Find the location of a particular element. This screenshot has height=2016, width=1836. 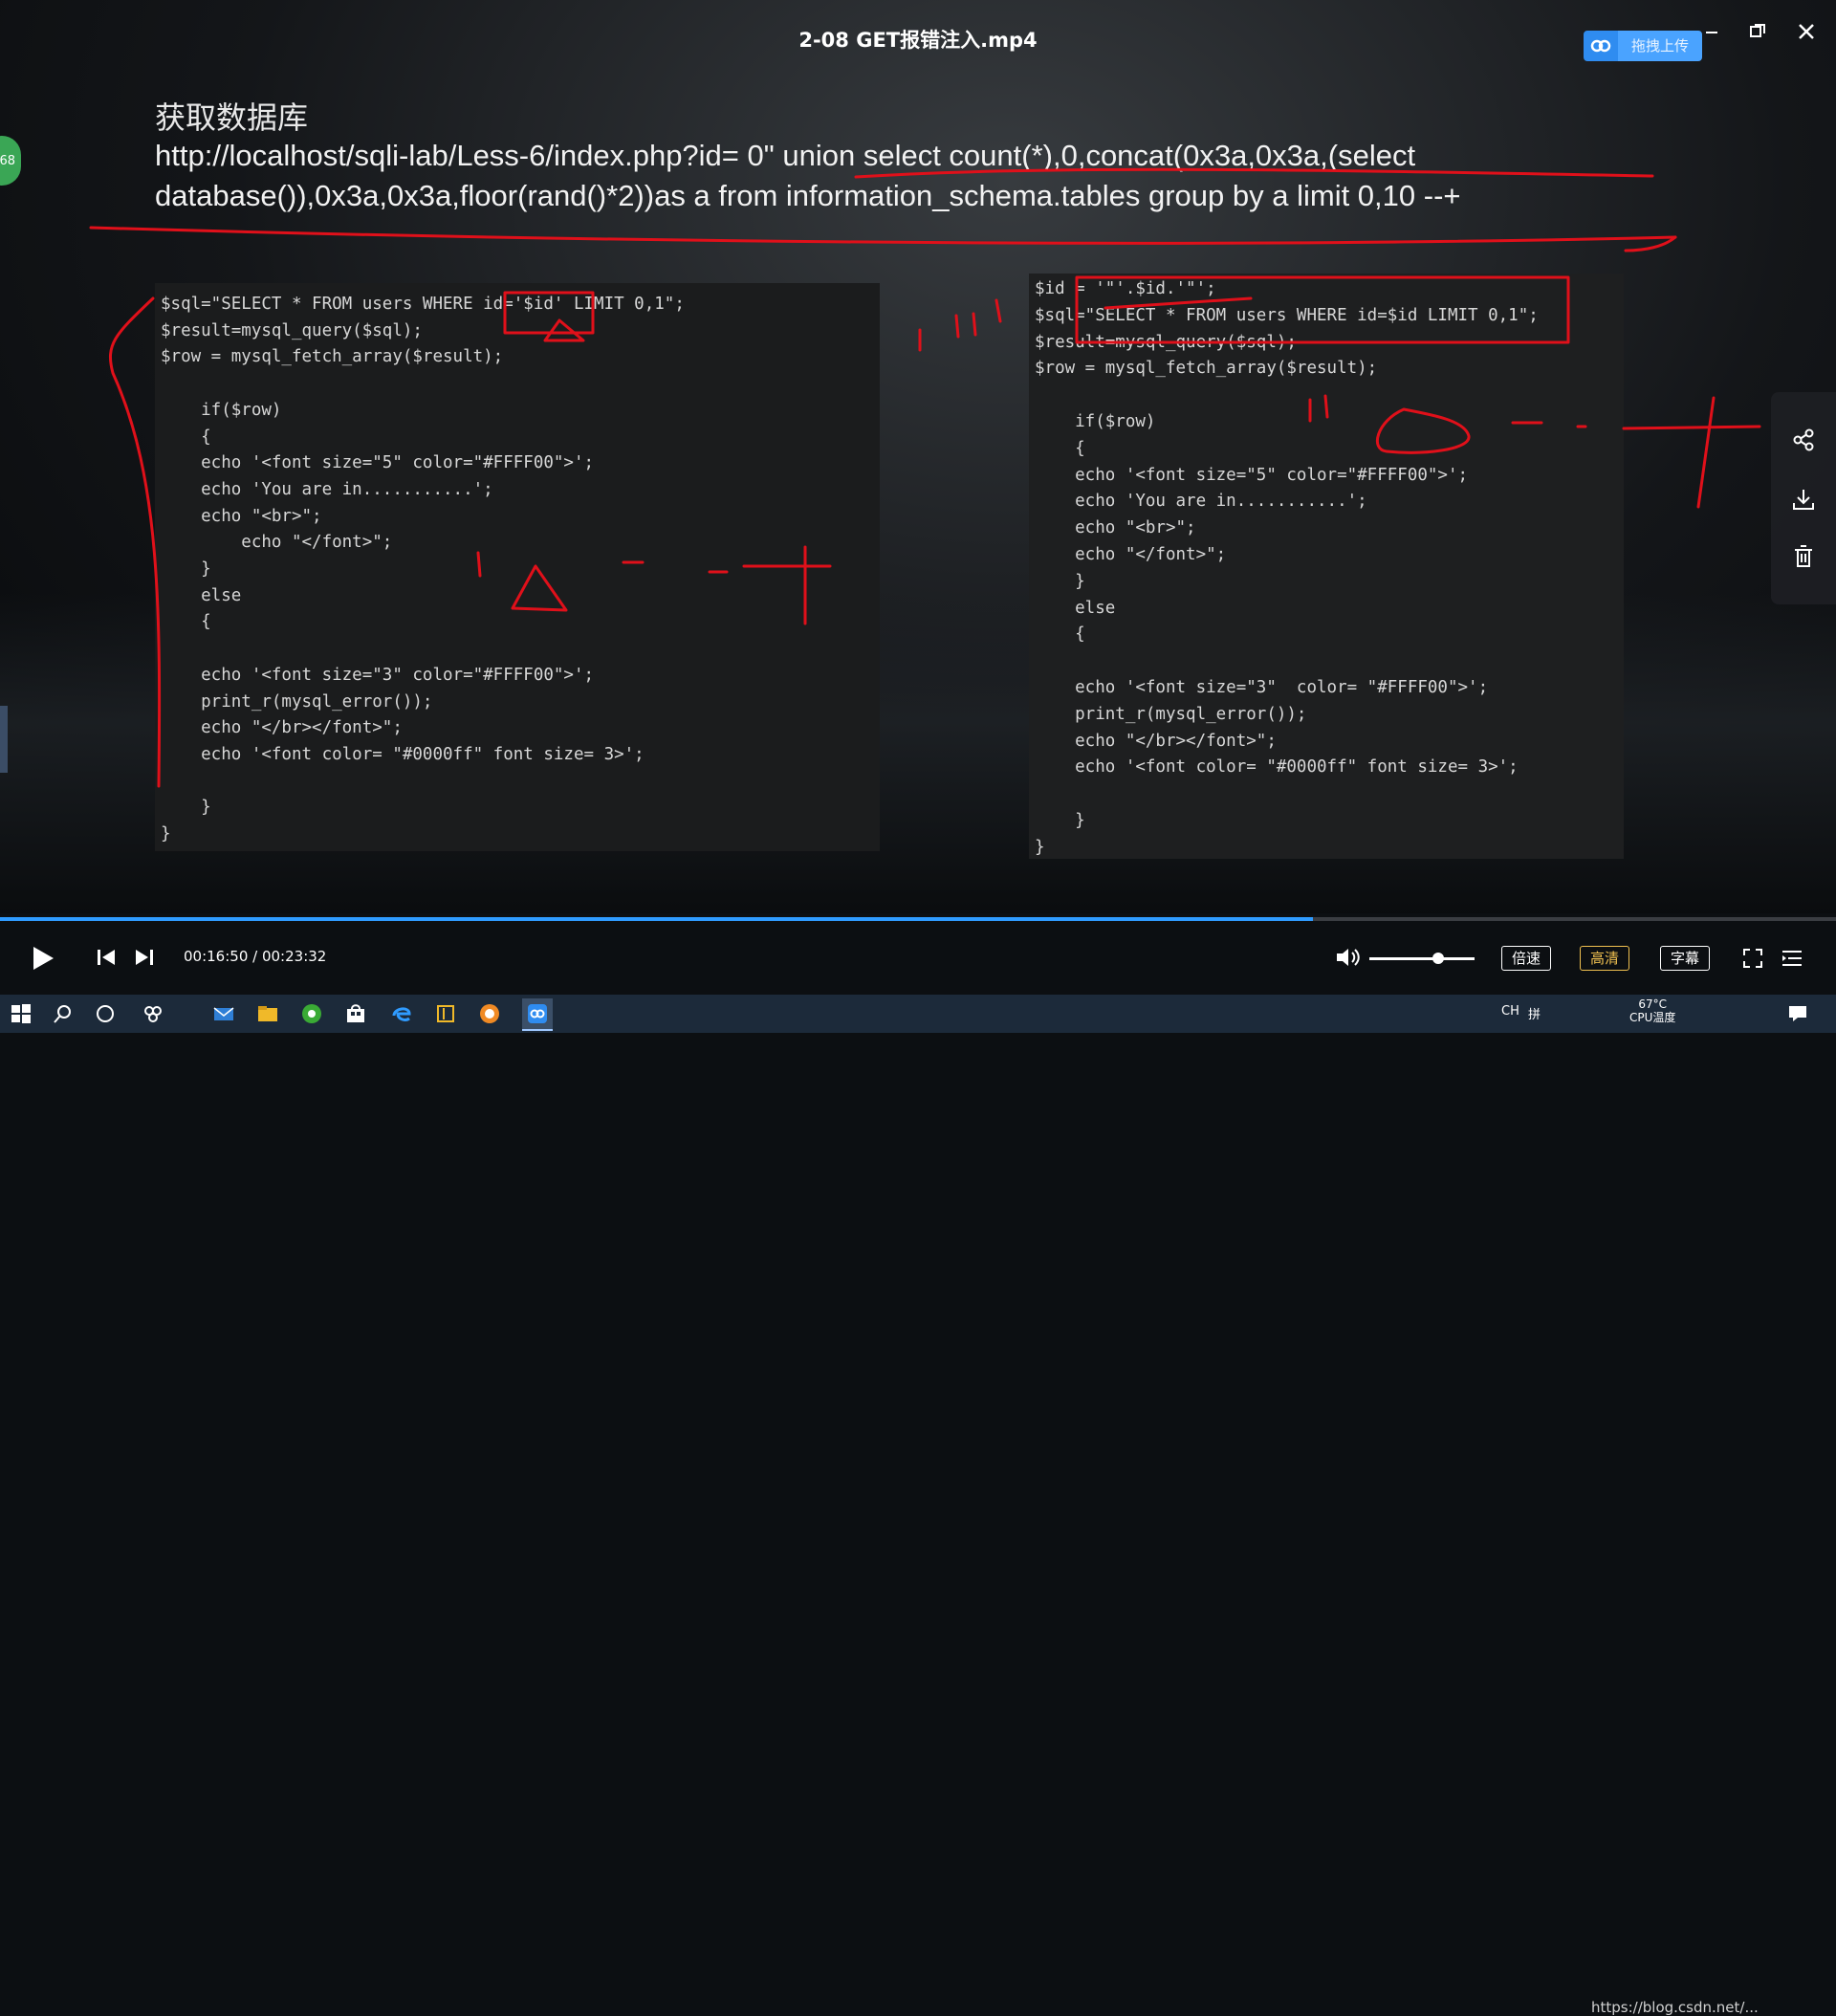

quality-button: 高清 is located at coordinates (1605, 958).